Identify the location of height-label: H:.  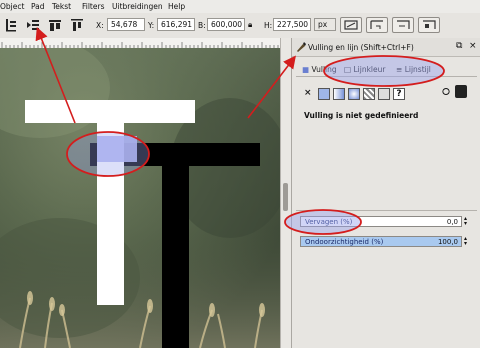
(268, 25).